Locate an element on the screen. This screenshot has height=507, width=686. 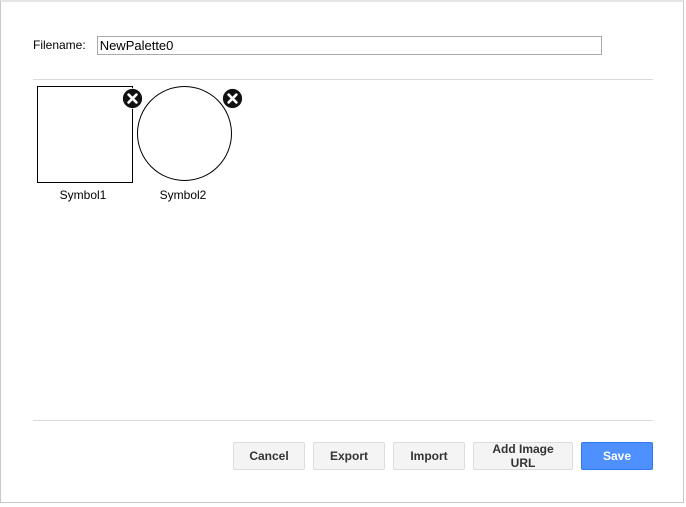
cancel-button: Cancel is located at coordinates (269, 456).